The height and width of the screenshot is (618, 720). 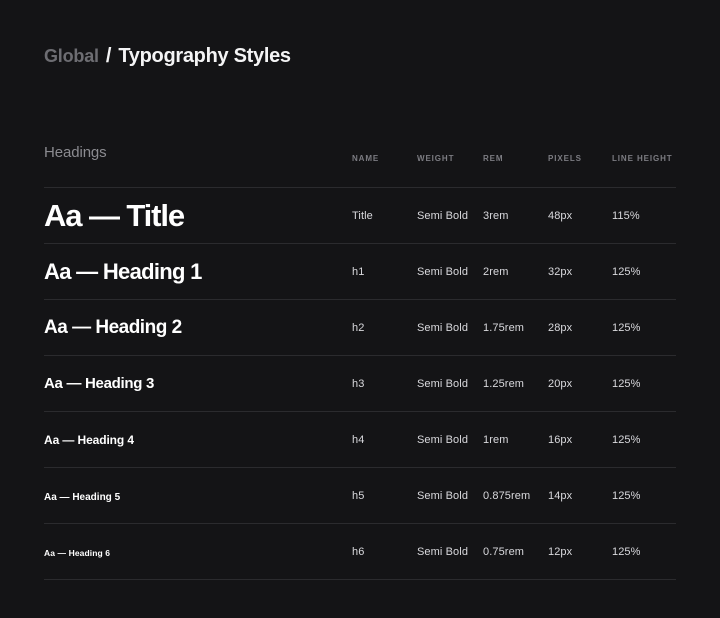 I want to click on cell-pixels: 32px, so click(x=560, y=272).